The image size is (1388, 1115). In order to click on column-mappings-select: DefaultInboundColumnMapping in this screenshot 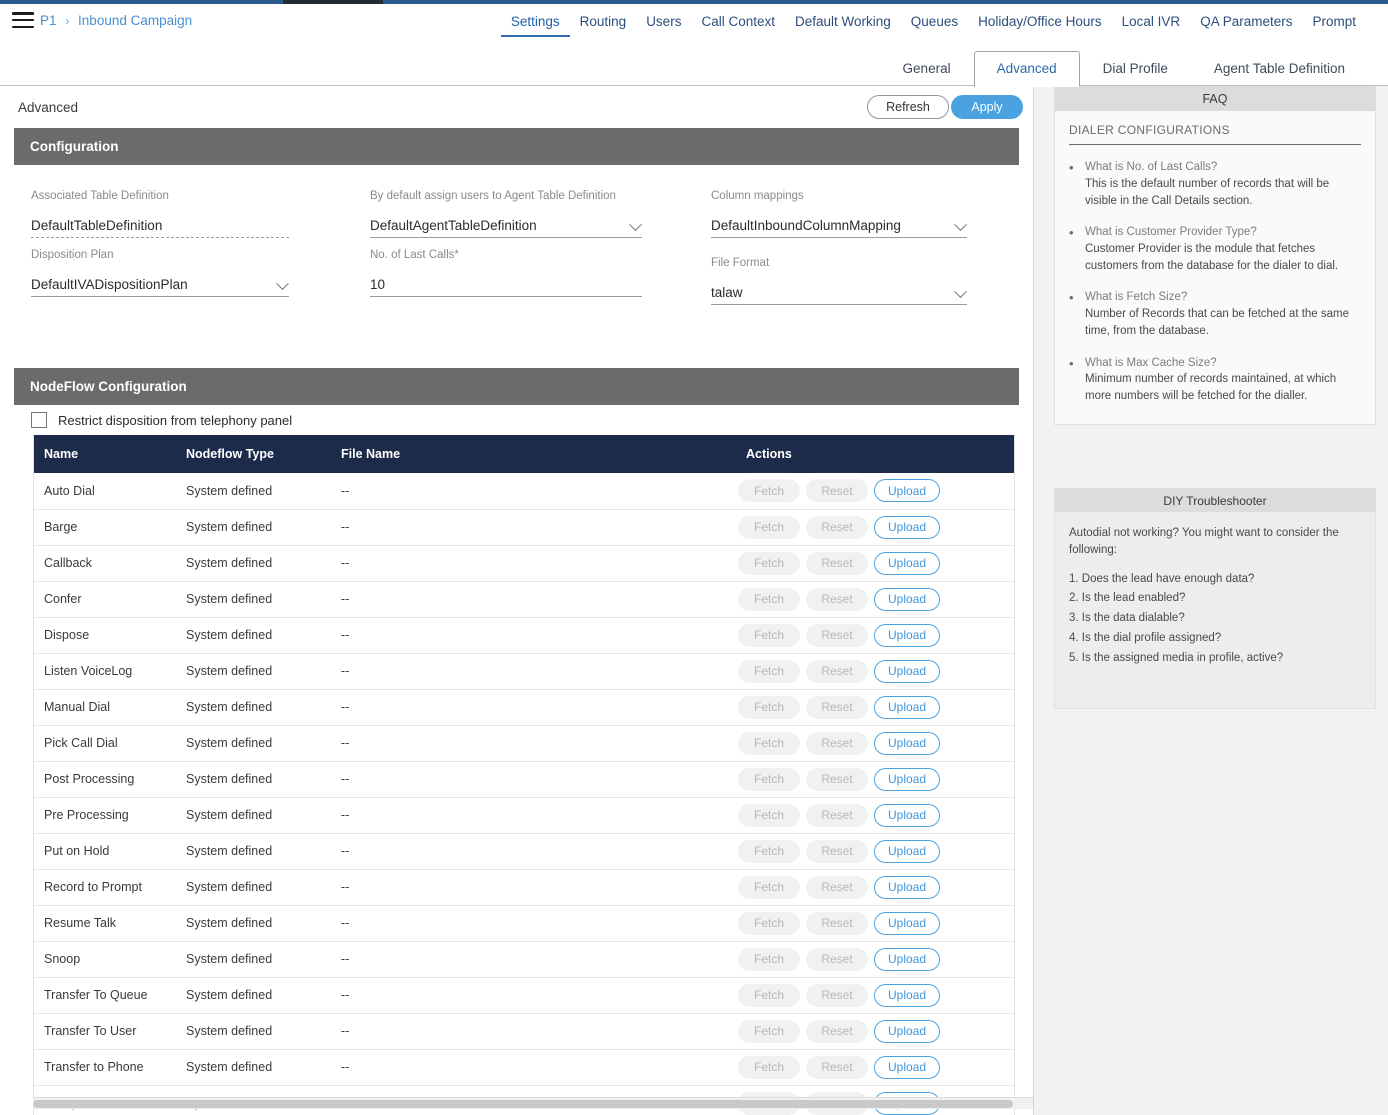, I will do `click(839, 225)`.